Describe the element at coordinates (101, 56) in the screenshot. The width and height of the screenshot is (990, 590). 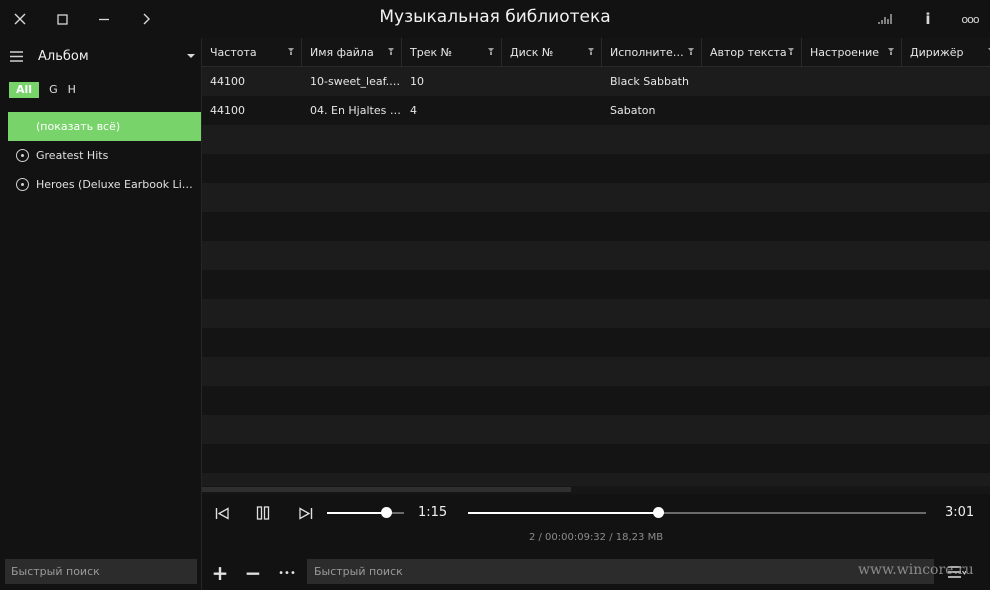
I see `sidebar-header: Альбом` at that location.